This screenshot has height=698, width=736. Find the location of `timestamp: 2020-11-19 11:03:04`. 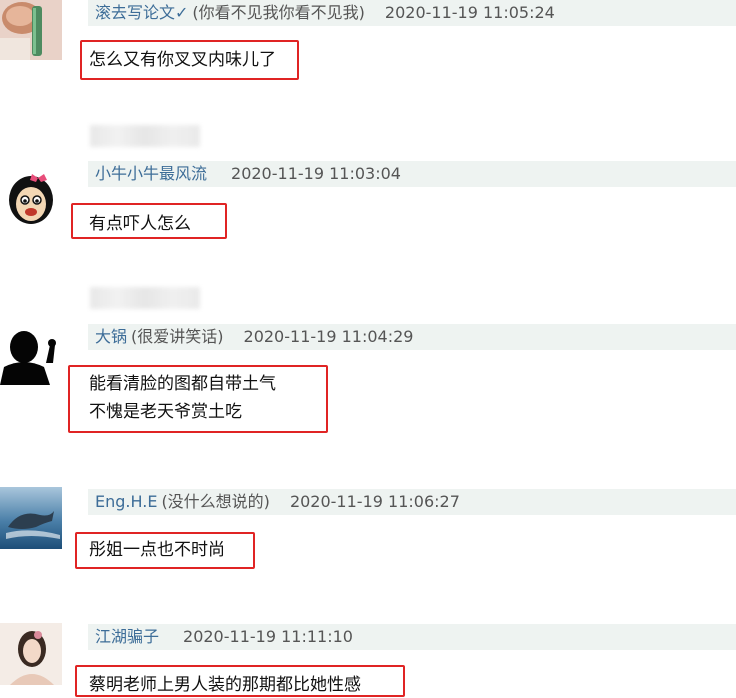

timestamp: 2020-11-19 11:03:04 is located at coordinates (316, 173).